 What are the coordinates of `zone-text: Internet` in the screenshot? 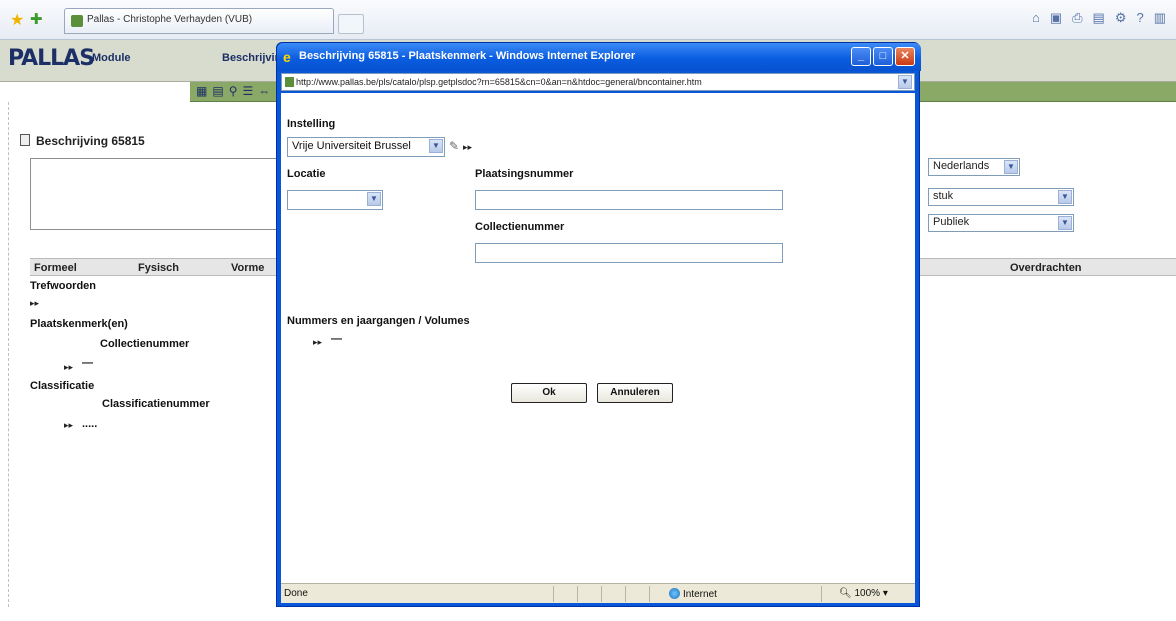 It's located at (700, 594).